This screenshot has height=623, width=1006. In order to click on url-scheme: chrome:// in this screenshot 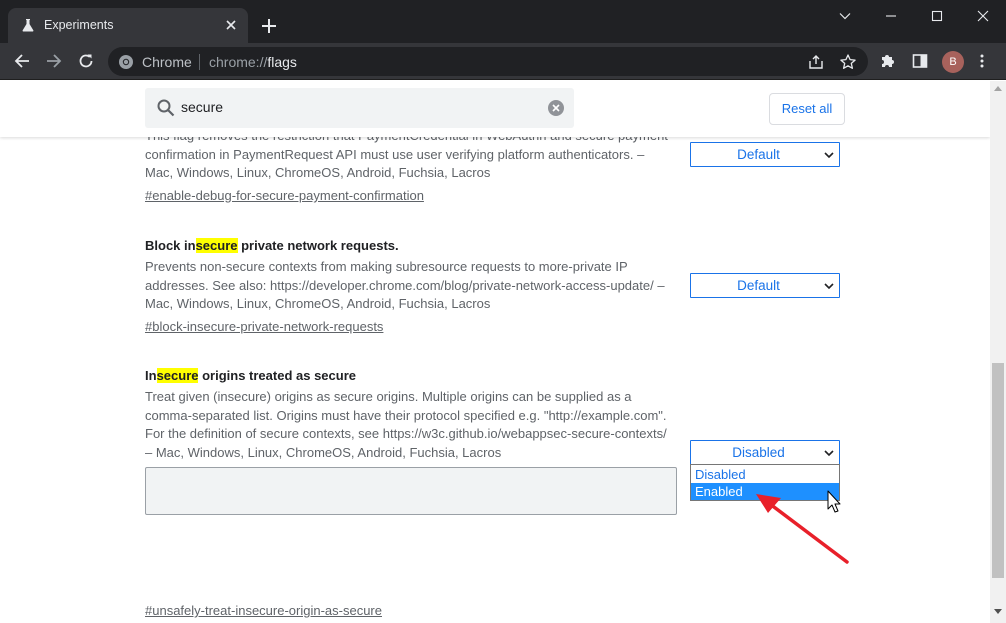, I will do `click(238, 62)`.